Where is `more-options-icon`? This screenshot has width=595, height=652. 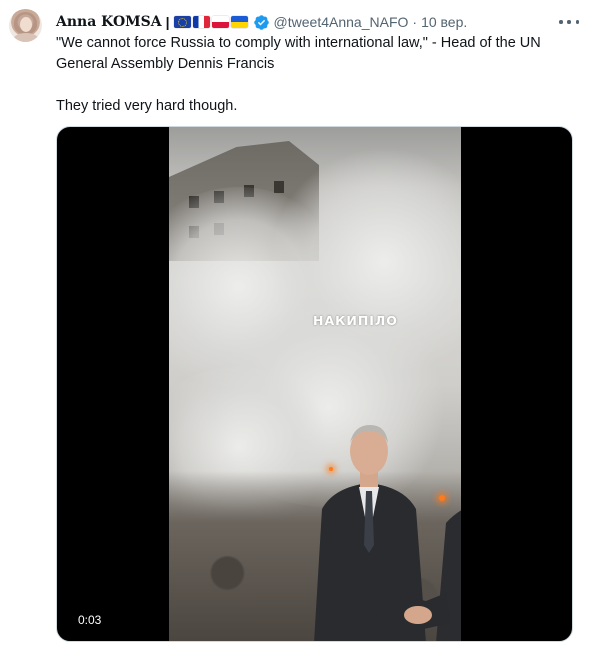 more-options-icon is located at coordinates (569, 22).